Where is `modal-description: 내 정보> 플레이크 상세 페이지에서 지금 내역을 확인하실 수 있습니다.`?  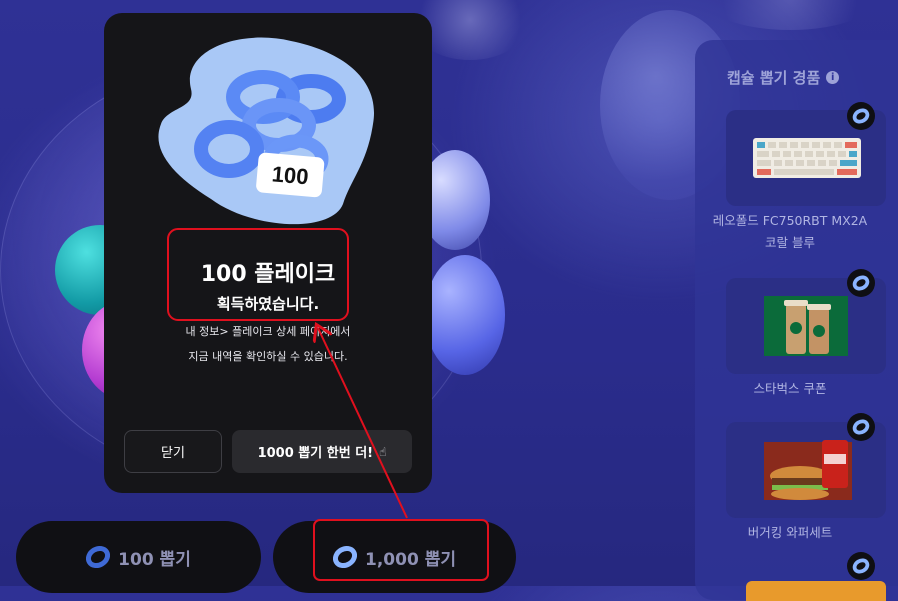
modal-description: 내 정보> 플레이크 상세 페이지에서 지금 내역을 확인하실 수 있습니다. is located at coordinates (268, 344).